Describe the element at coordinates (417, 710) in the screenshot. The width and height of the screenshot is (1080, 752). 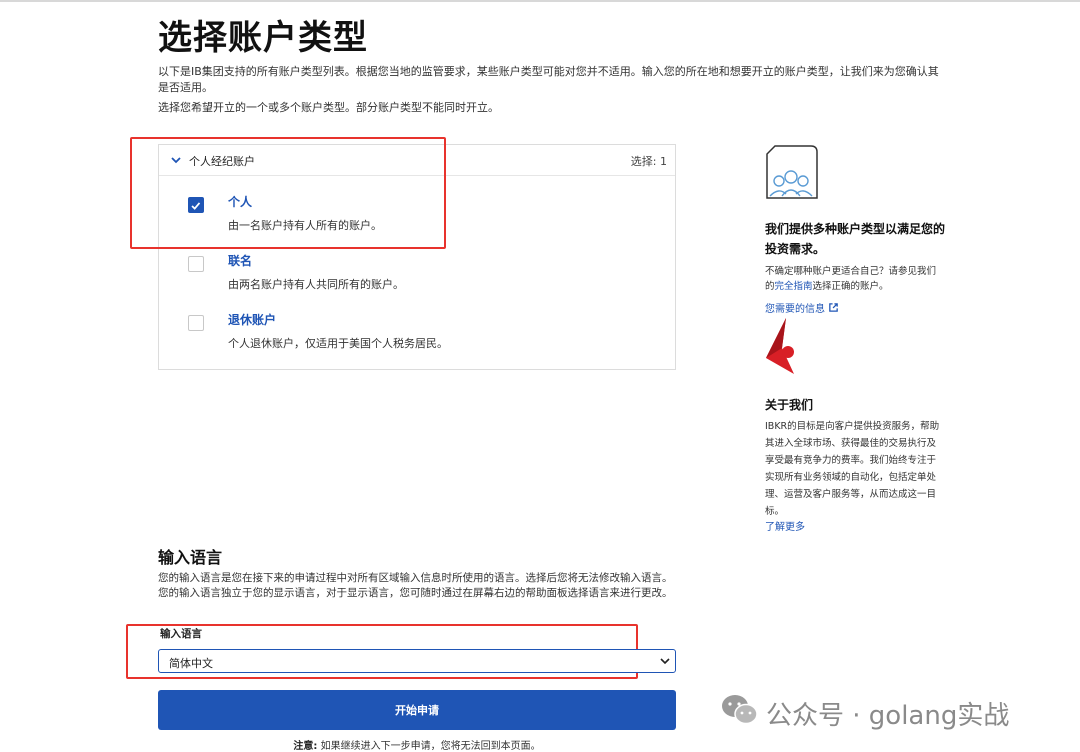
I see `start-application-button: 开始申请` at that location.